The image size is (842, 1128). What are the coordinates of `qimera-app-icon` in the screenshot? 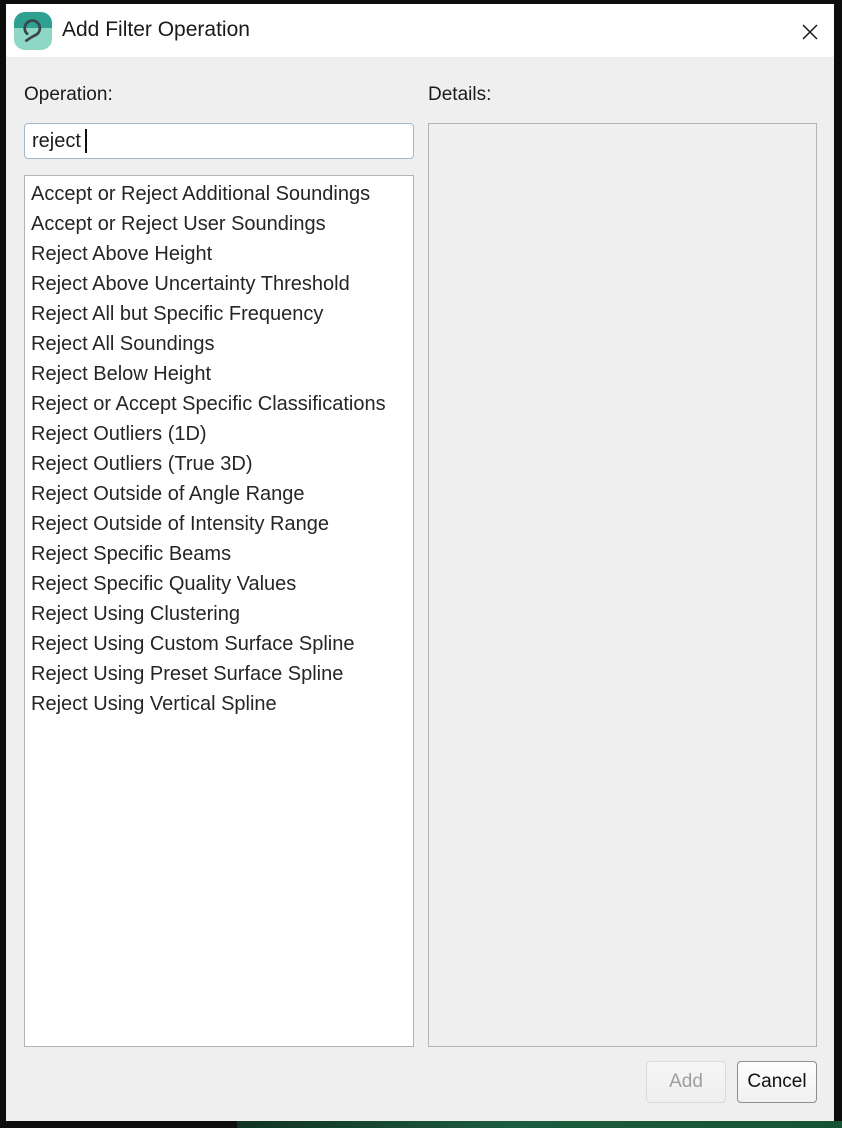 It's located at (33, 31).